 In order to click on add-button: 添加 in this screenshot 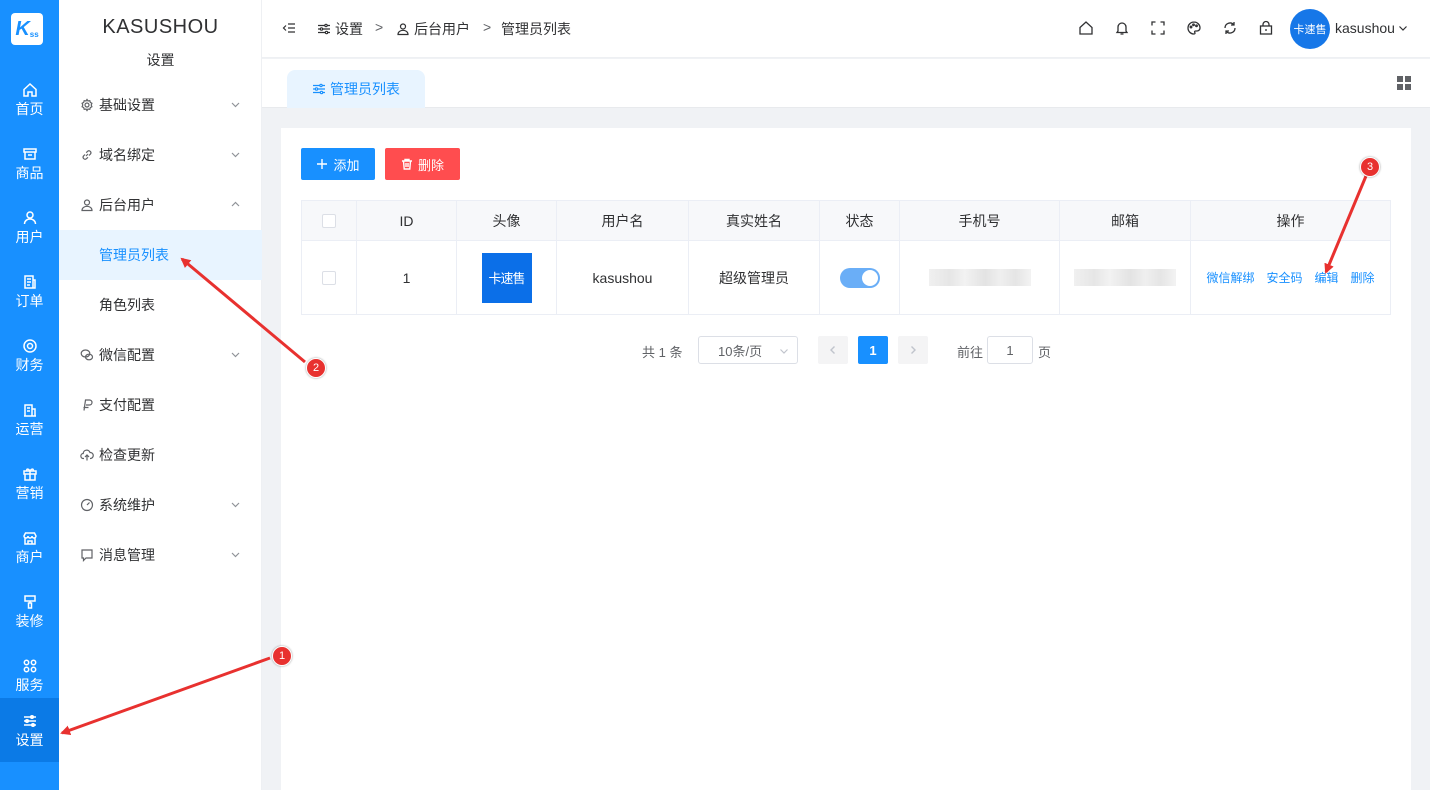, I will do `click(338, 164)`.